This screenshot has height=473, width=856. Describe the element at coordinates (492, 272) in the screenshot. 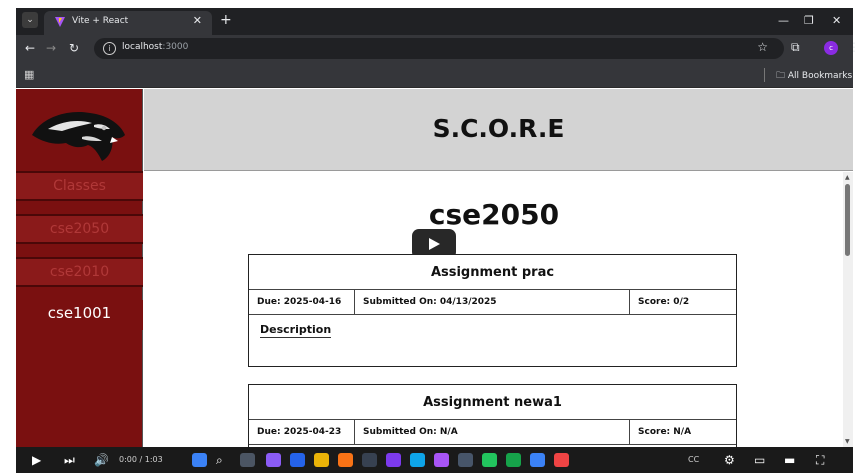

I see `assignment-title: Assignment prac` at that location.